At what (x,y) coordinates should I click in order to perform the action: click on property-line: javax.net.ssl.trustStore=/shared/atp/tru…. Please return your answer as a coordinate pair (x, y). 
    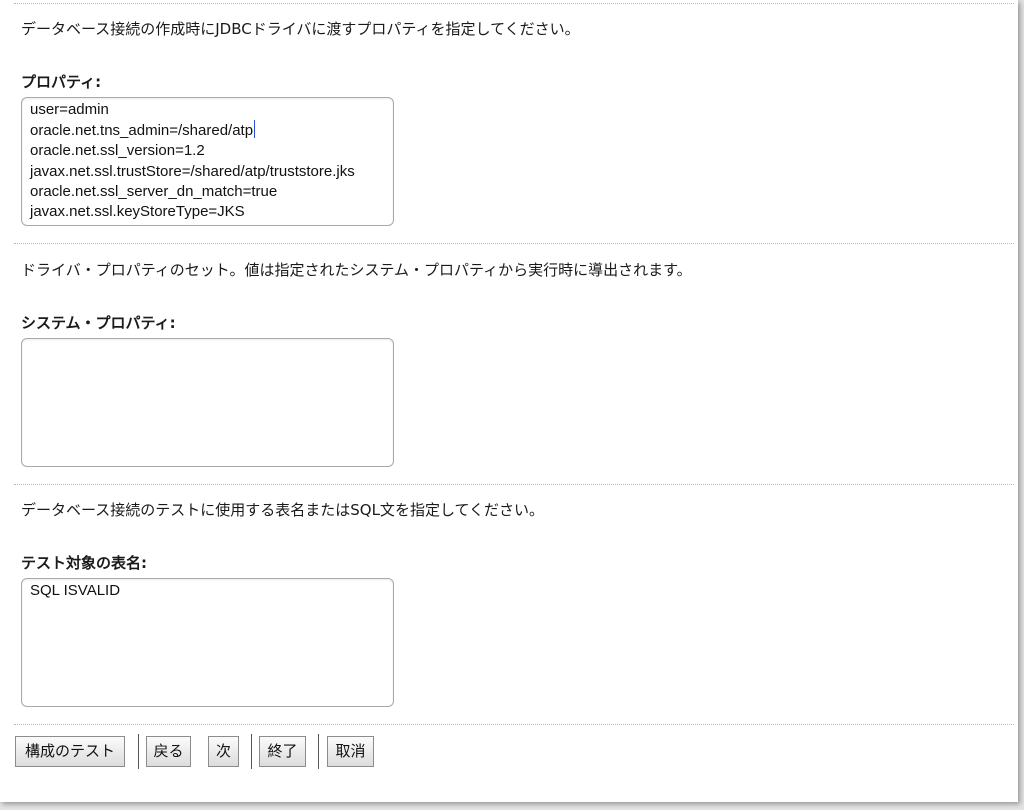
    Looking at the image, I should click on (192, 171).